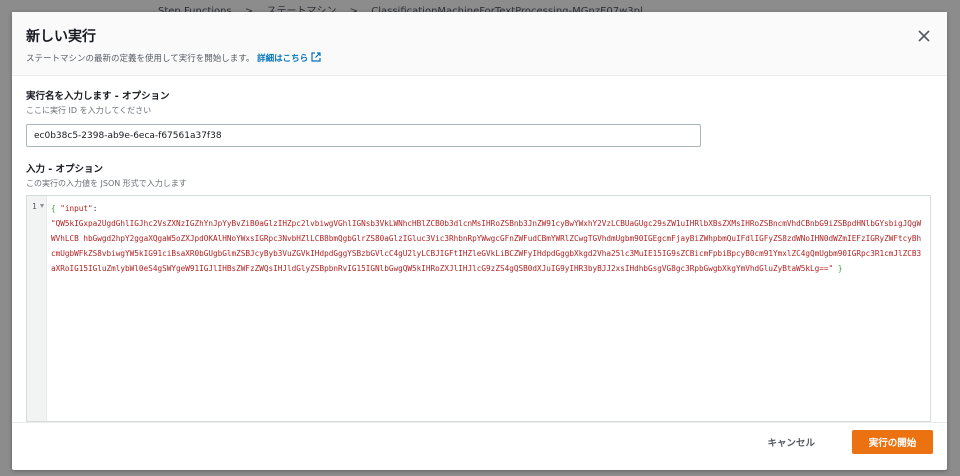 This screenshot has height=476, width=960. I want to click on details-link: 詳細はこちら, so click(289, 58).